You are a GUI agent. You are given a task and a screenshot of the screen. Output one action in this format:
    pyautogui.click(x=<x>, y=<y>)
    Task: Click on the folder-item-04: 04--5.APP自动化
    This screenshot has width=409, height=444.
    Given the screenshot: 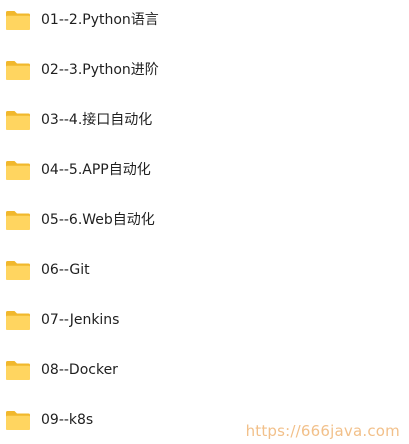 What is the action you would take?
    pyautogui.click(x=130, y=170)
    